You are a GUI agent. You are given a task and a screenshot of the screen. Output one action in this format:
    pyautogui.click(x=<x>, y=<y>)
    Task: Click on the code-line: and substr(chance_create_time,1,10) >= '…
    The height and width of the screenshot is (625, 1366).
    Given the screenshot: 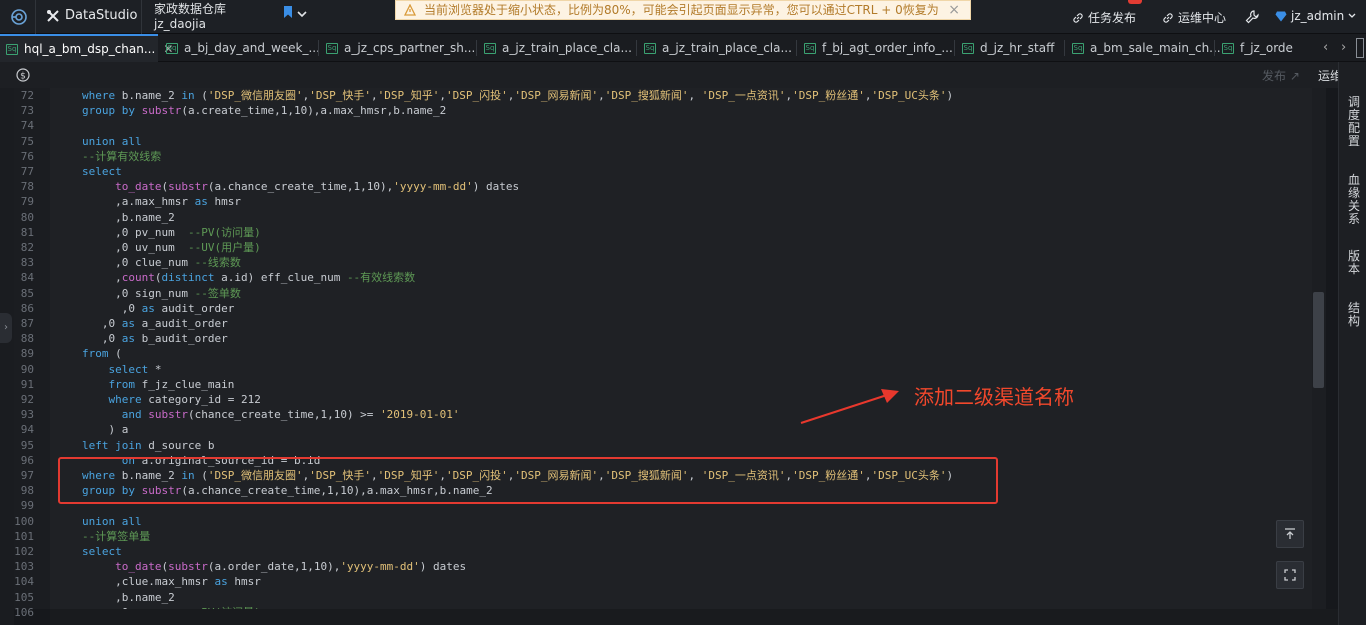 What is the action you would take?
    pyautogui.click(x=290, y=415)
    